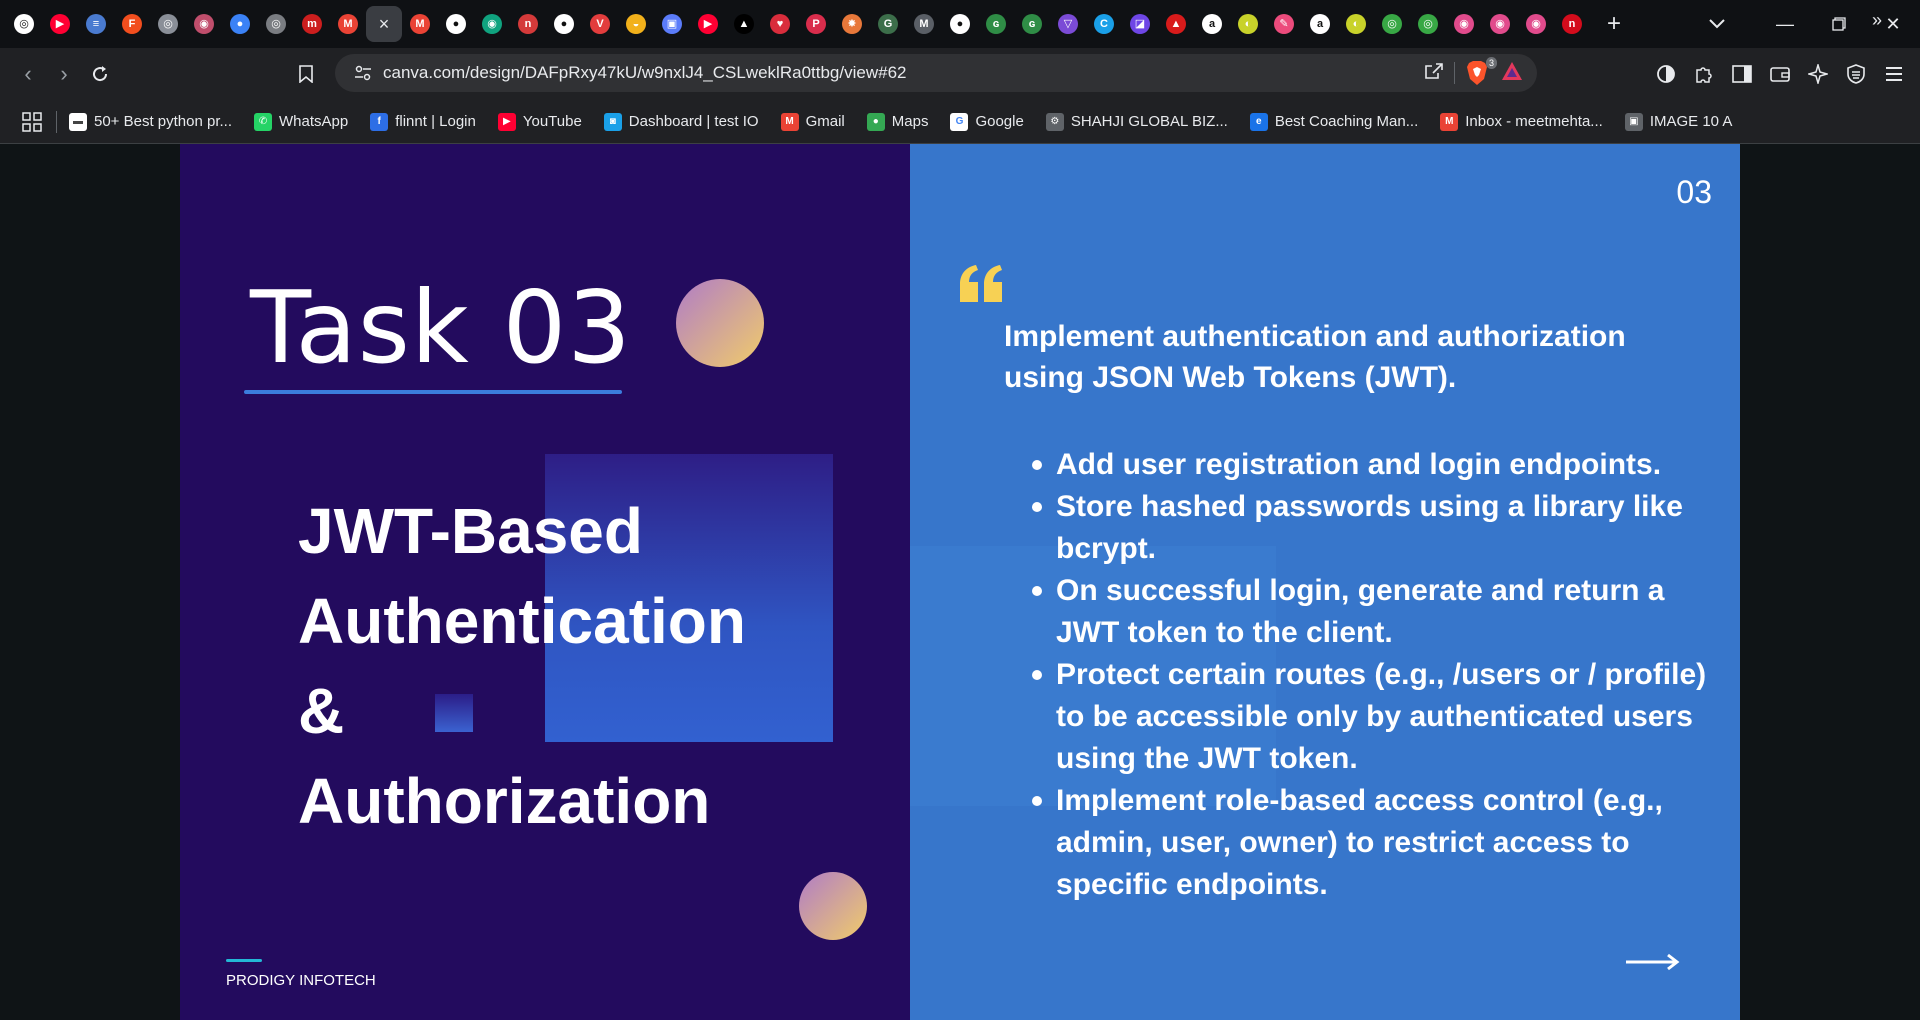 The height and width of the screenshot is (1020, 1920). Describe the element at coordinates (348, 24) in the screenshot. I see `tab-gmail-1: M` at that location.